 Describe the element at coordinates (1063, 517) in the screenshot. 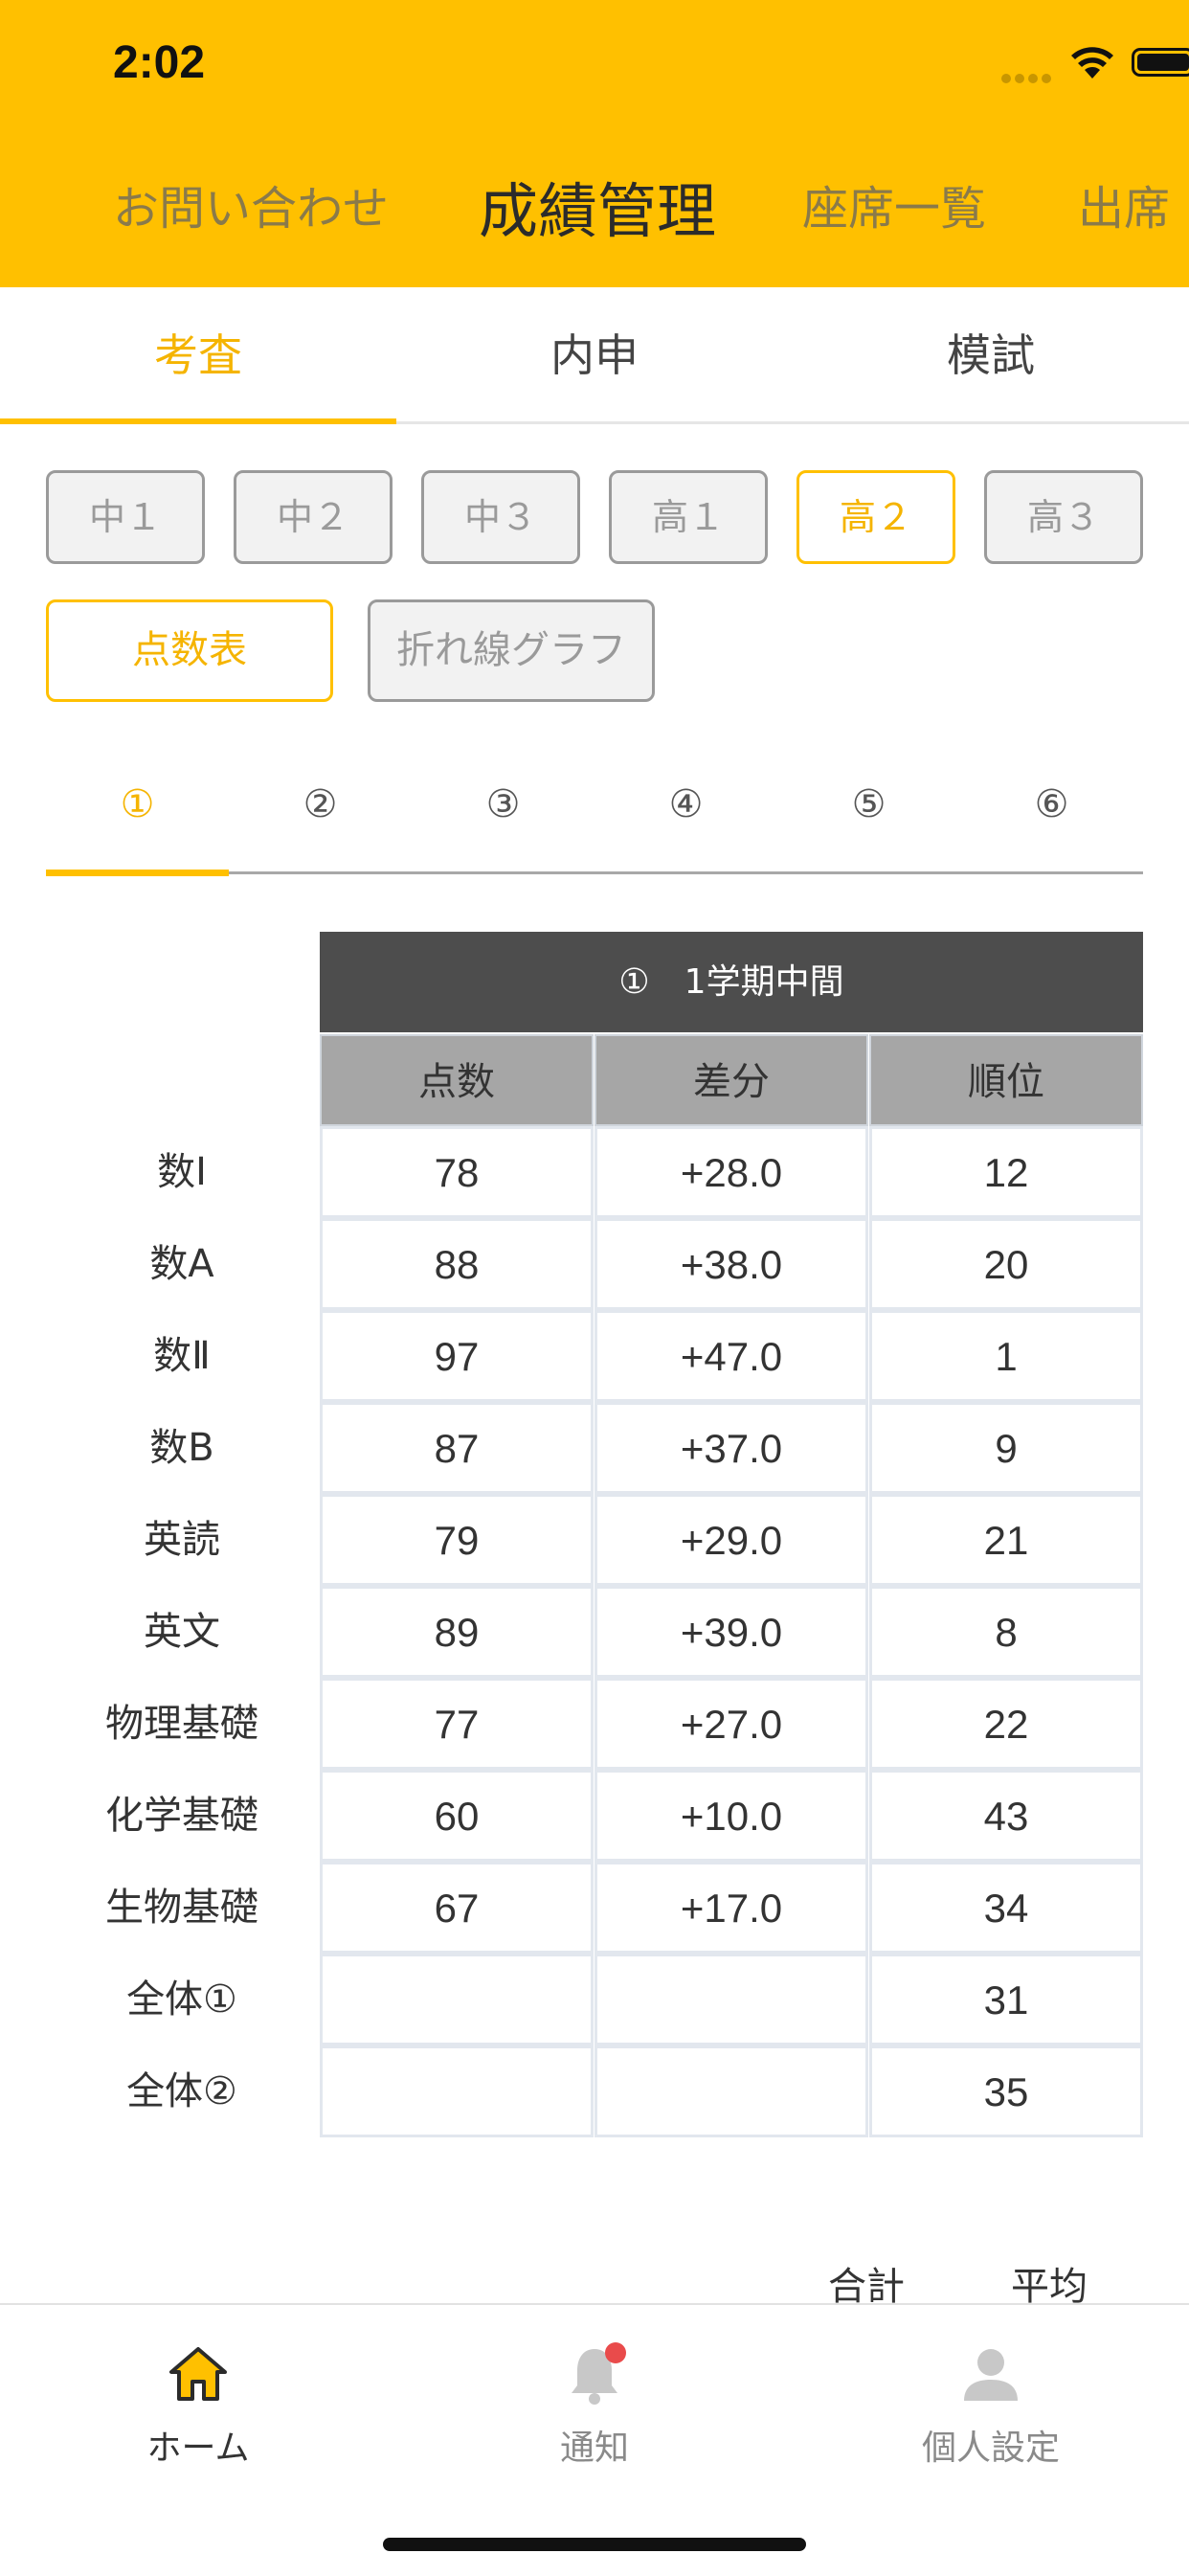

I see `grade-button-hs3: 高３` at that location.